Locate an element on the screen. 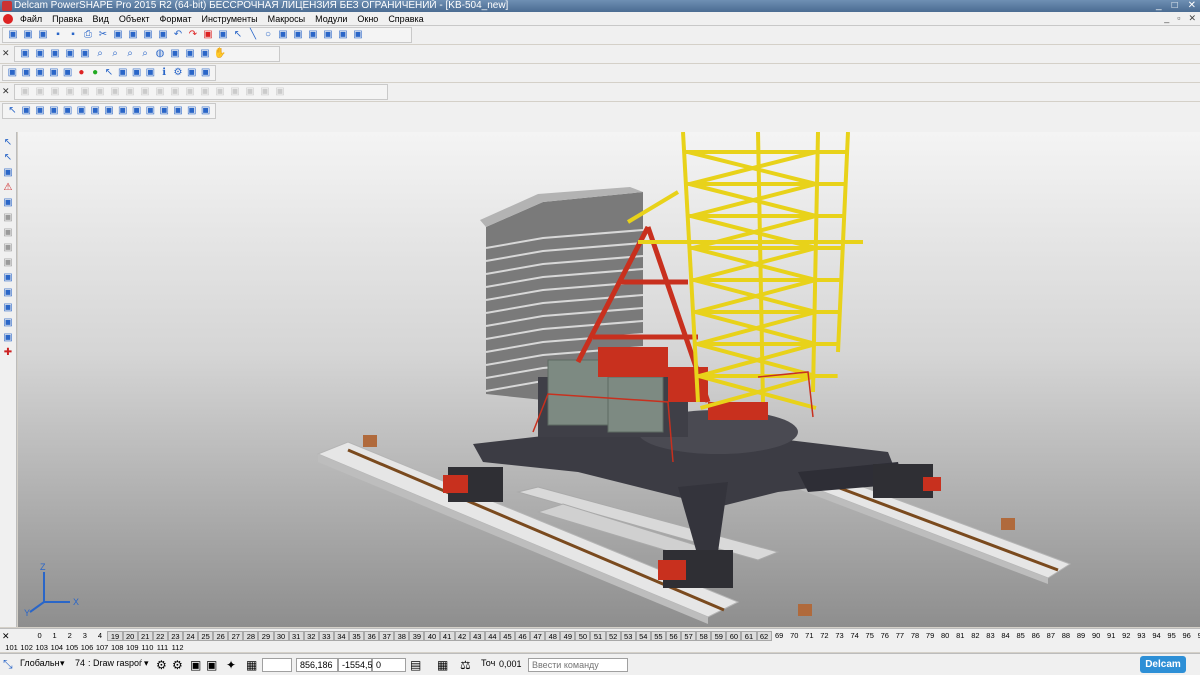  level-button: 28 is located at coordinates (251, 636).